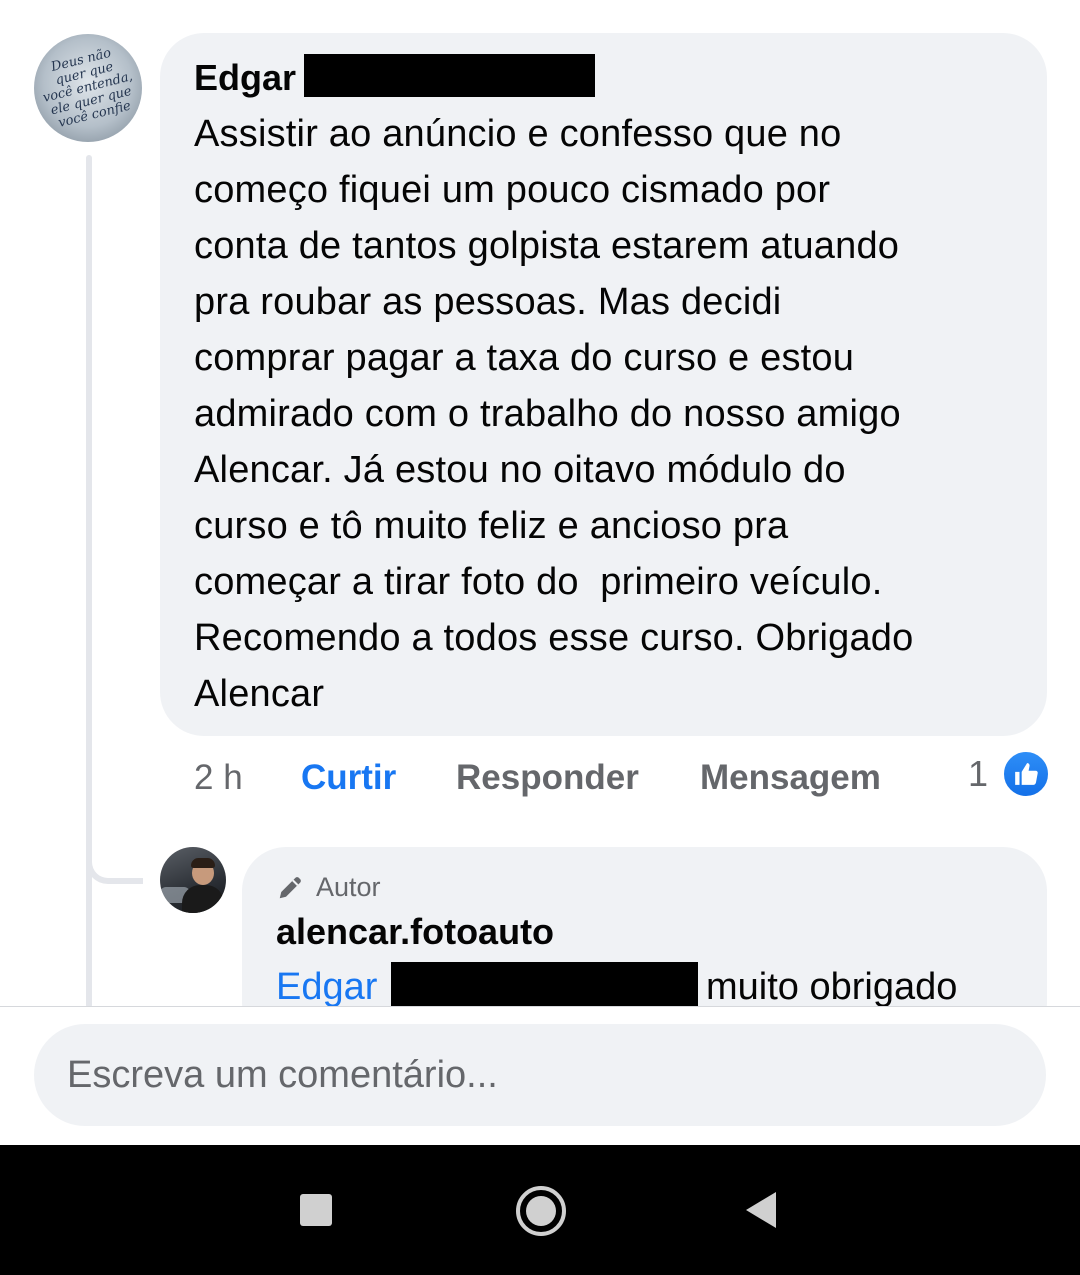 This screenshot has width=1080, height=1275. What do you see at coordinates (259, 694) in the screenshot?
I see `comment-line: Alencar` at bounding box center [259, 694].